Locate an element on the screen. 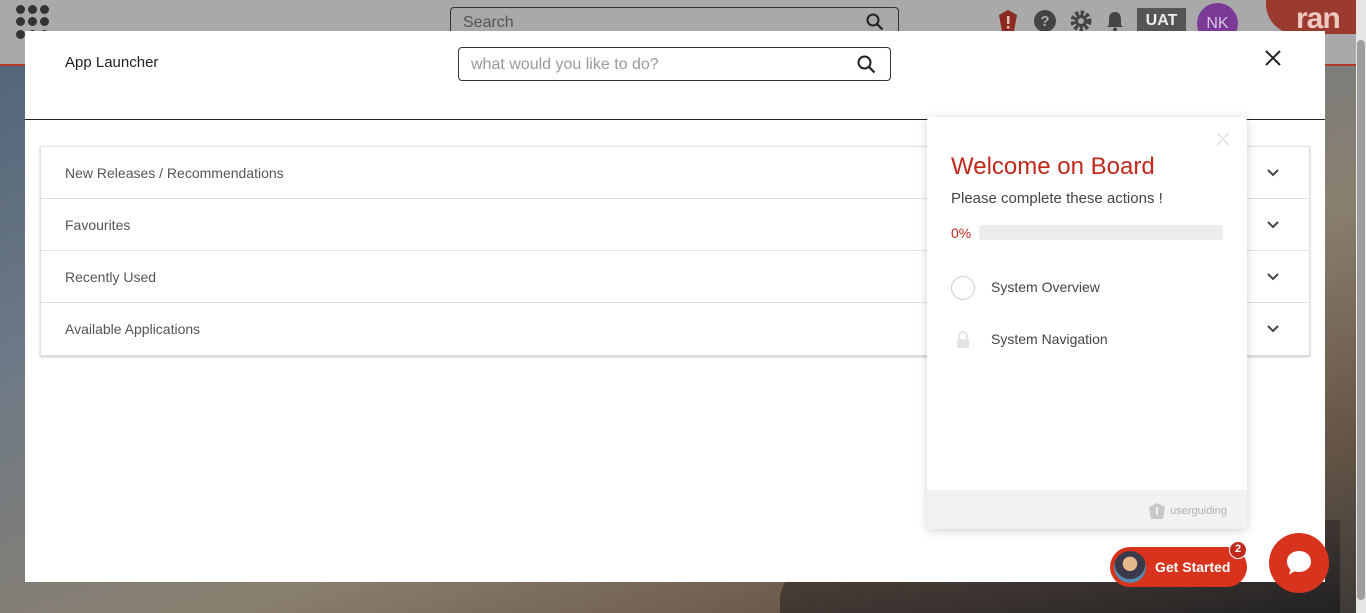  checklist-item-system-navigation: System Navigation is located at coordinates (1091, 340).